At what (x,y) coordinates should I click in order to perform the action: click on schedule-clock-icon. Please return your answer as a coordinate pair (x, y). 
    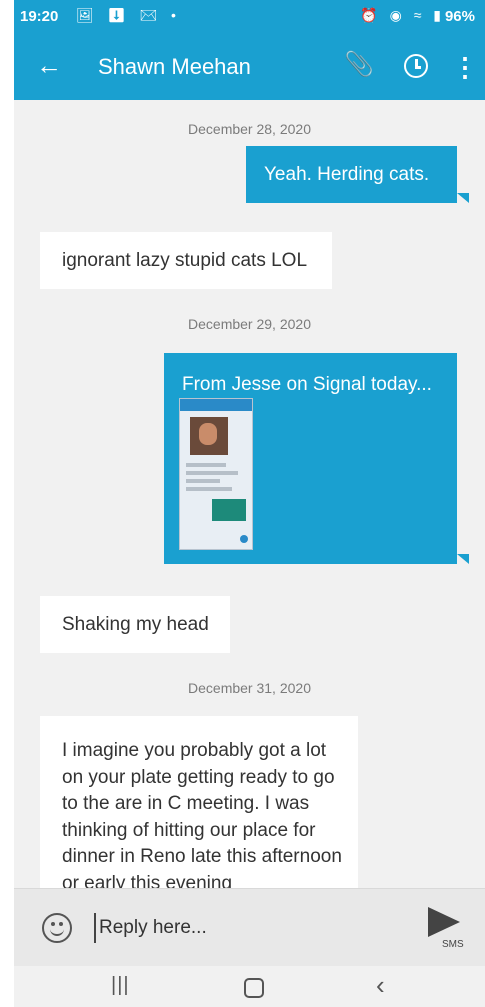
    Looking at the image, I should click on (416, 66).